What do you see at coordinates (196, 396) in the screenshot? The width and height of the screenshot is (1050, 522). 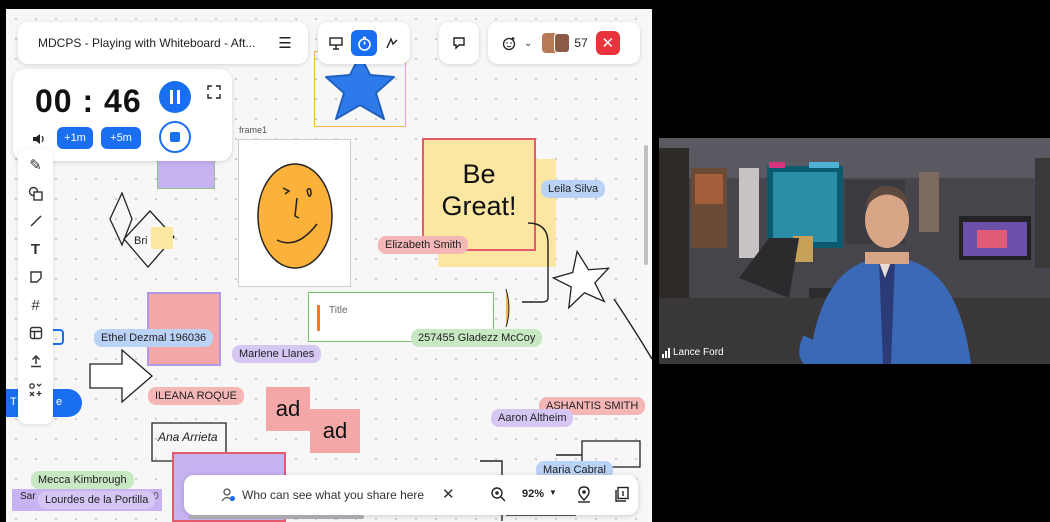 I see `cursor-tag-ileana: ILEANA ROQUE` at bounding box center [196, 396].